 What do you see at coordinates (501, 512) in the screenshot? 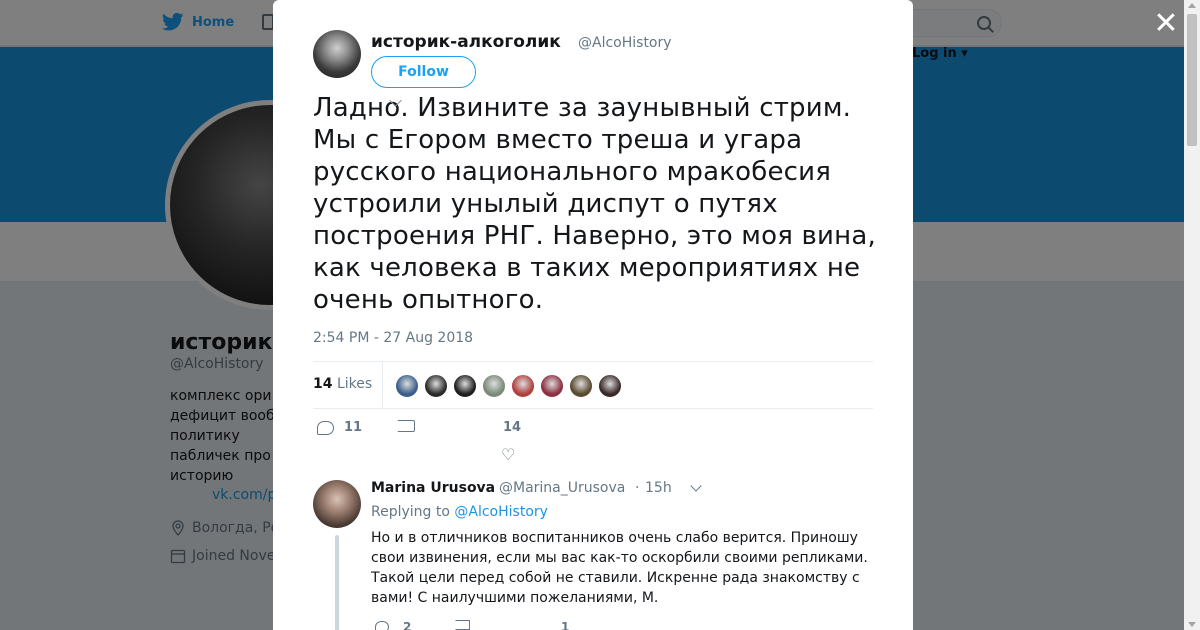
I see `replying-to-link: @AlcoHistory` at bounding box center [501, 512].